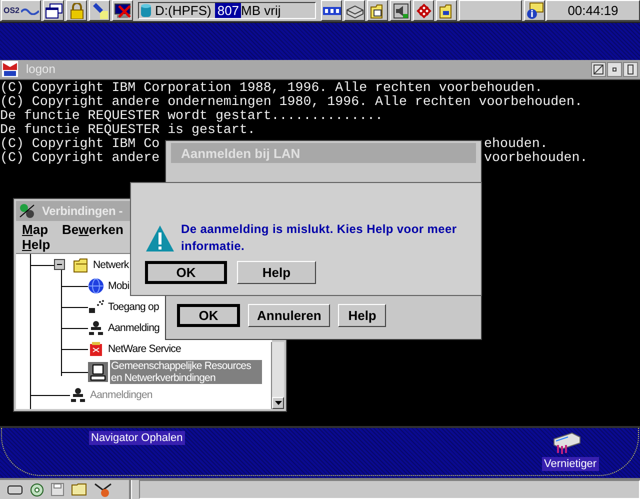  What do you see at coordinates (133, 328) in the screenshot?
I see `tree-item: Aanmelding` at bounding box center [133, 328].